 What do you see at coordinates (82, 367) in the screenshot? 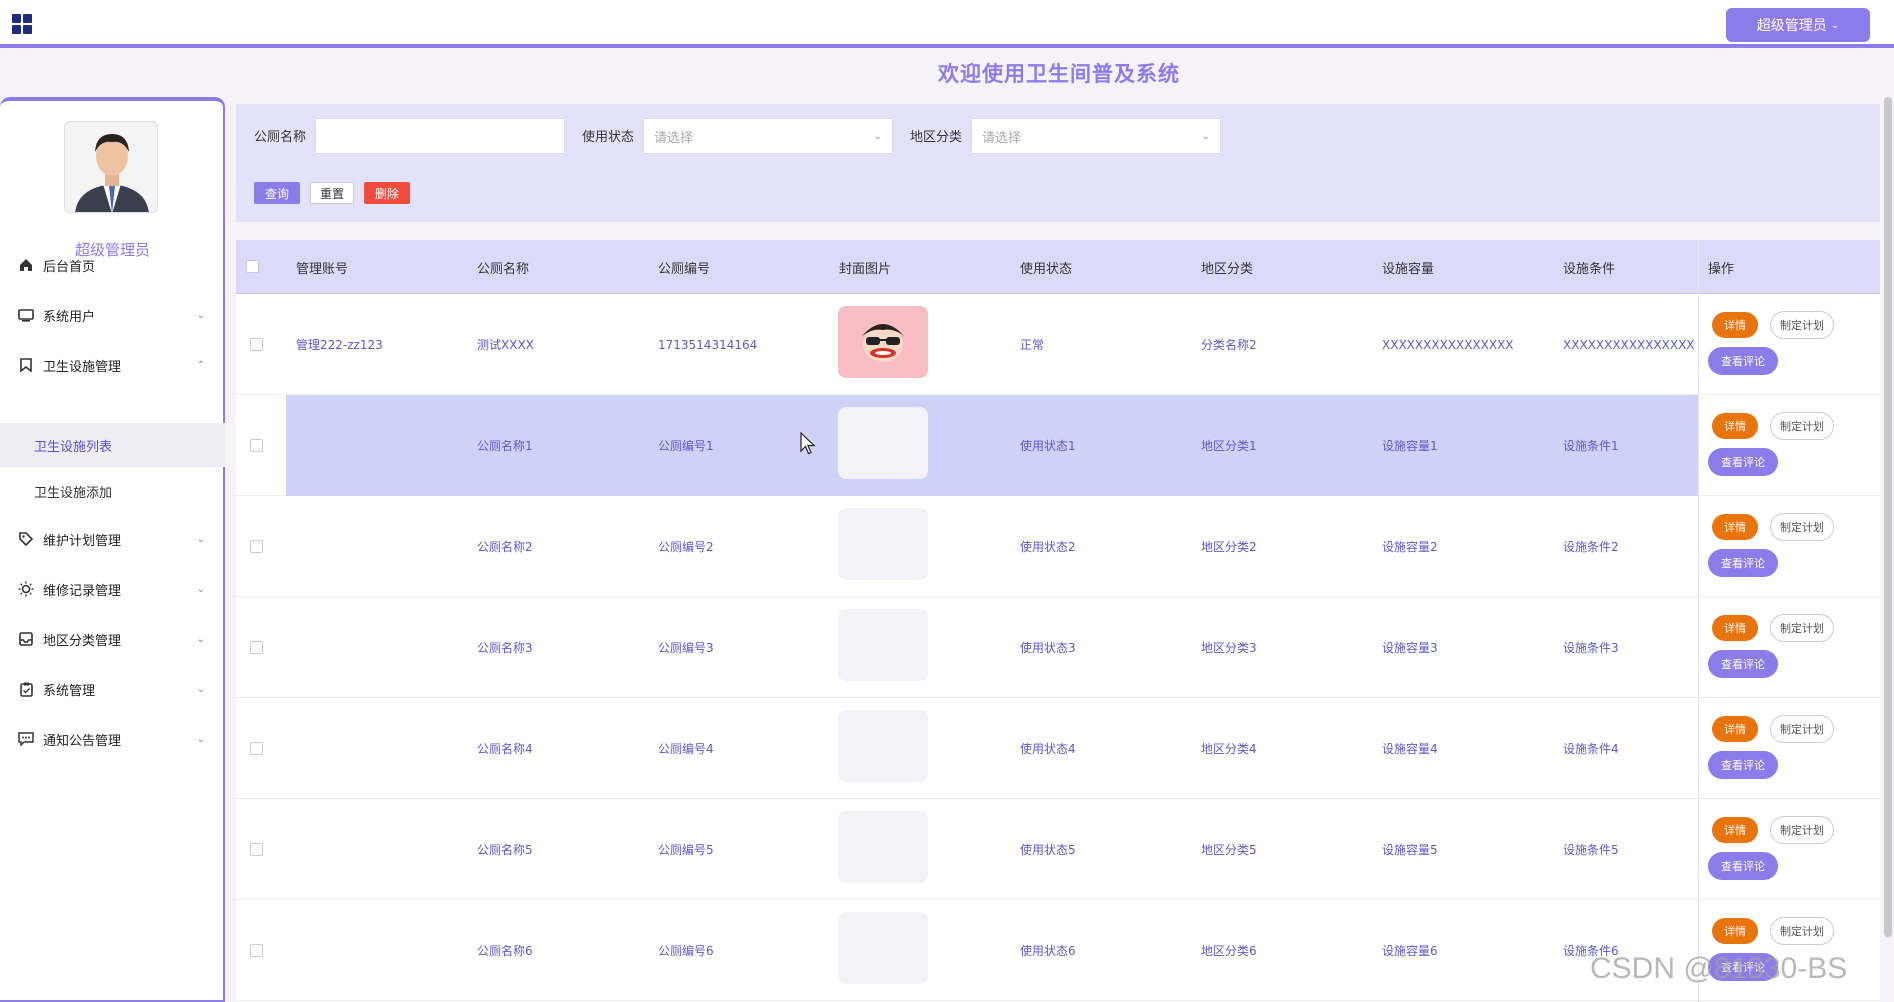
I see `sidebar-item-label: 卫生设施管理` at bounding box center [82, 367].